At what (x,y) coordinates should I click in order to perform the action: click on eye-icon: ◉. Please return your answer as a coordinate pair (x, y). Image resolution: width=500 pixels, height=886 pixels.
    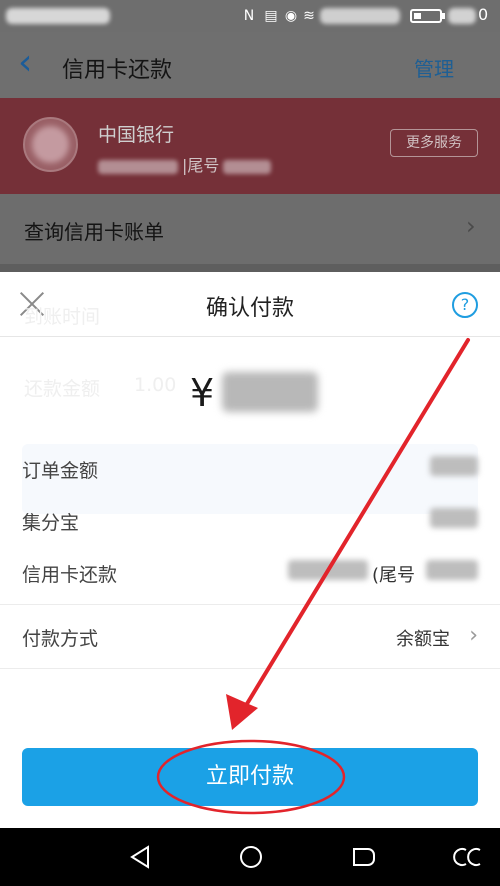
    Looking at the image, I should click on (291, 16).